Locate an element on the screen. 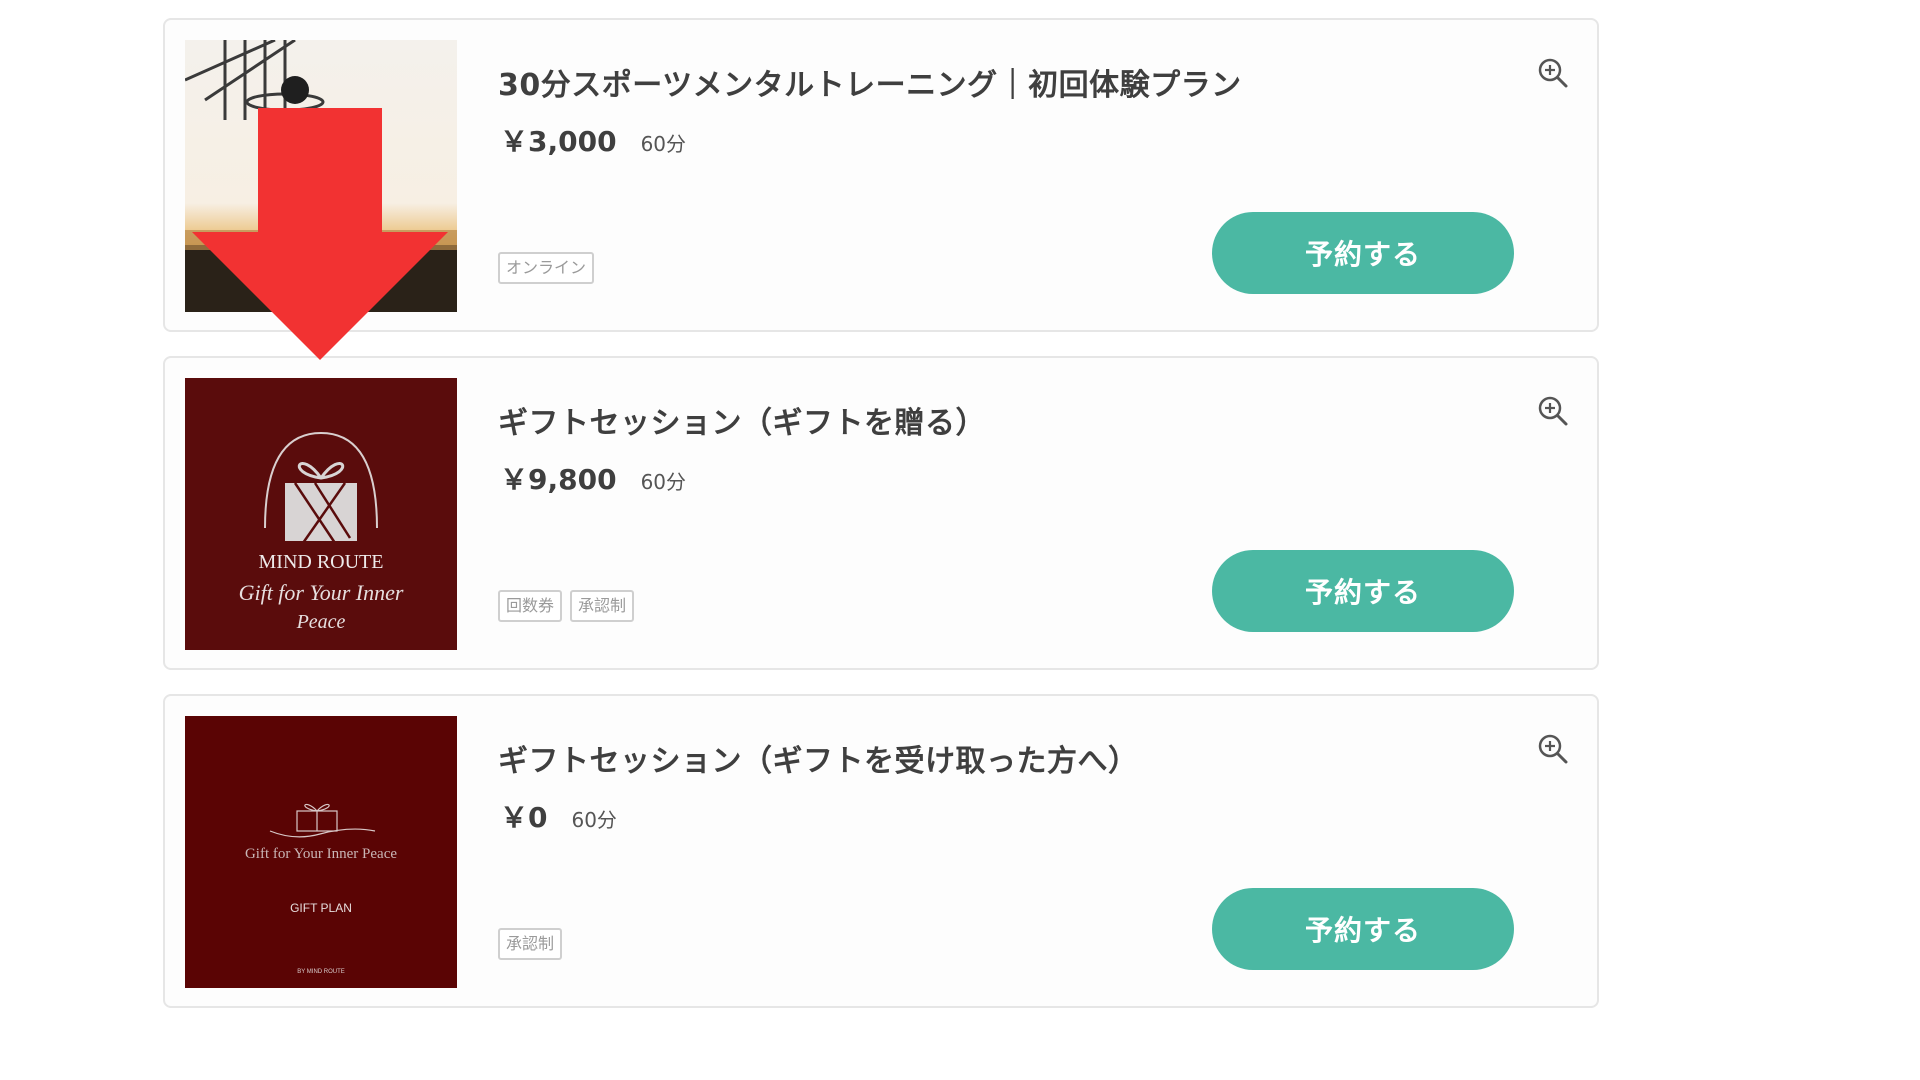  logo-brand-text: MIND ROUTE is located at coordinates (321, 562).